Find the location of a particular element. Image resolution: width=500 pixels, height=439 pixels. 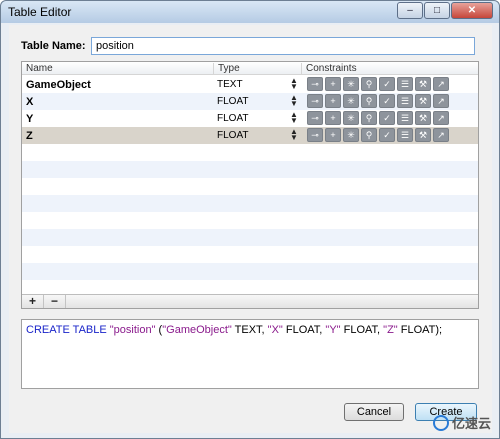

header-type: Type is located at coordinates (258, 69).